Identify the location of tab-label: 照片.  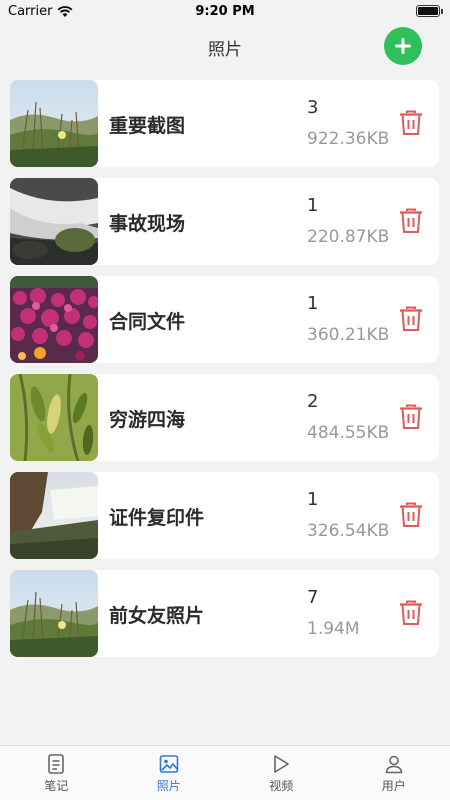
(168, 786).